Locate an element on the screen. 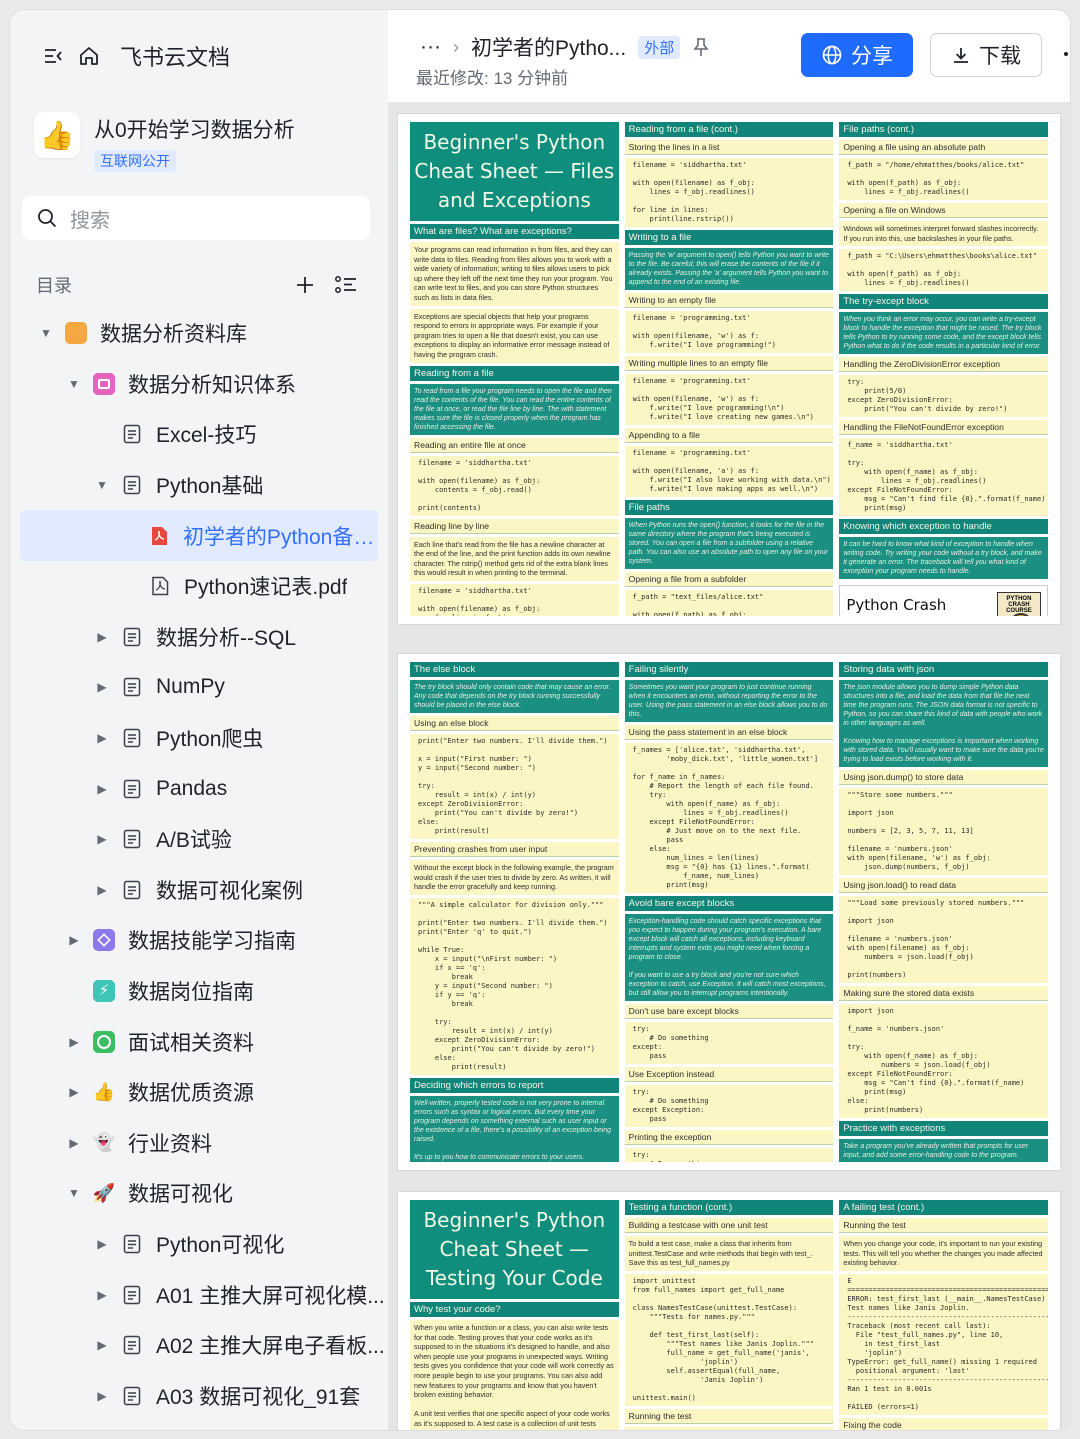  sidebar-item-label: Pandas is located at coordinates (192, 788).